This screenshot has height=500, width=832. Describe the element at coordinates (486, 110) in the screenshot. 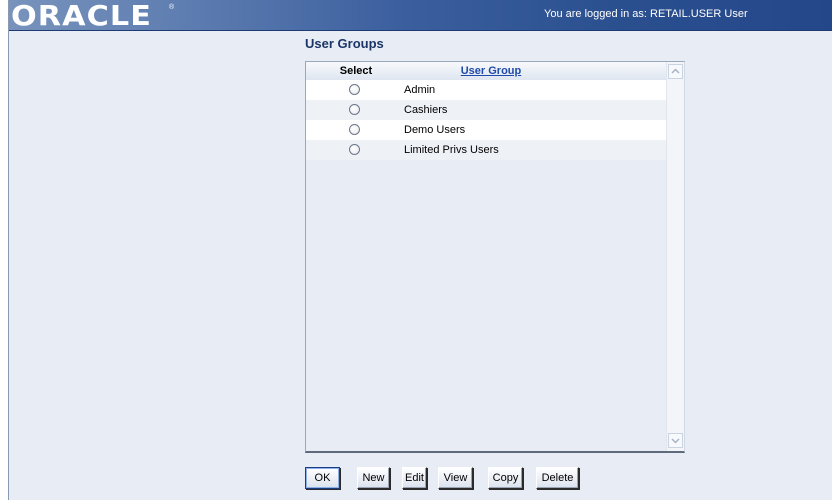

I see `table-row: Cashiers` at that location.